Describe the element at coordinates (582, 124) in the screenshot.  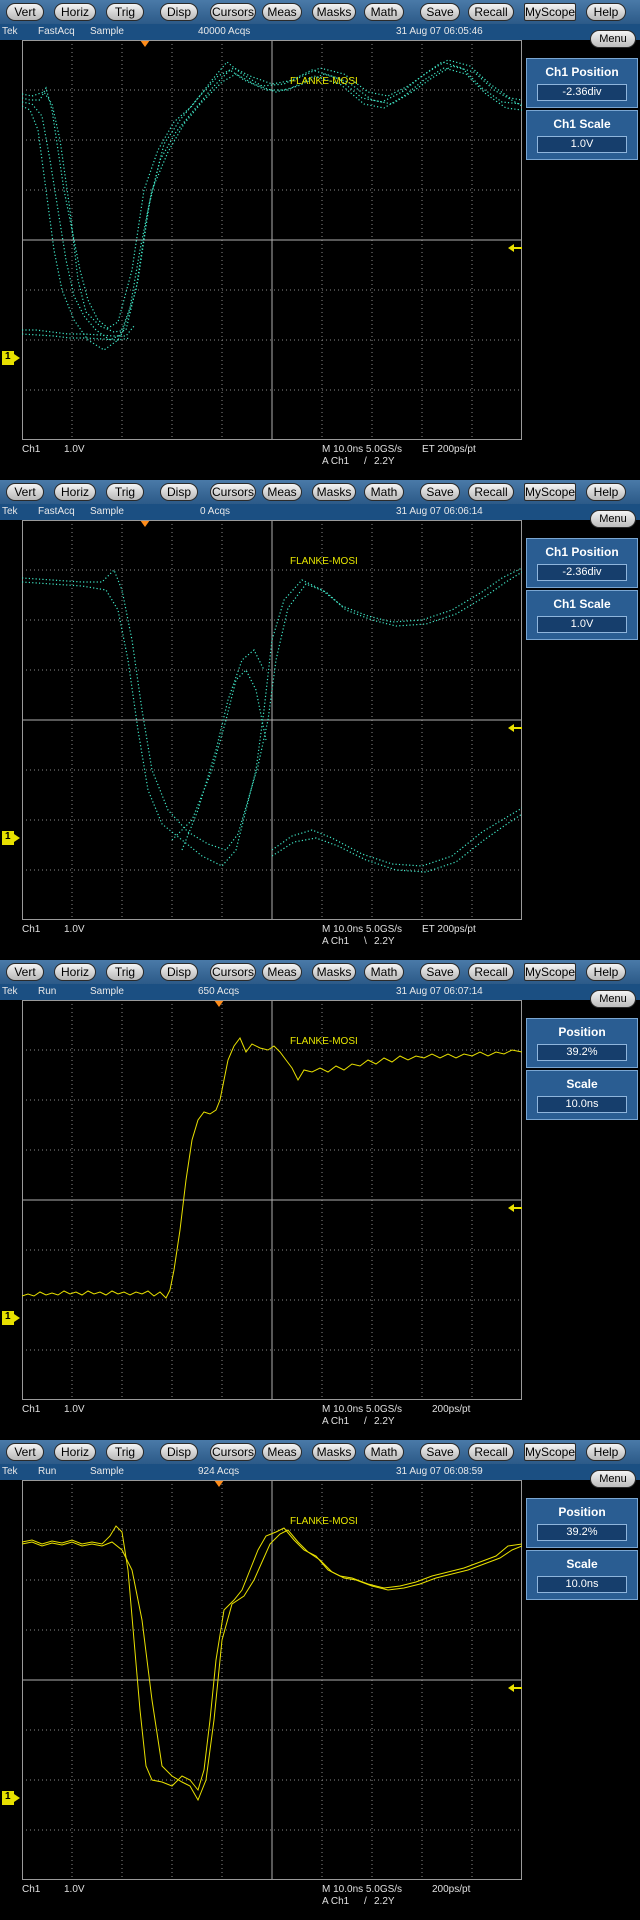
I see `side-panel-title: Ch1 Scale` at that location.